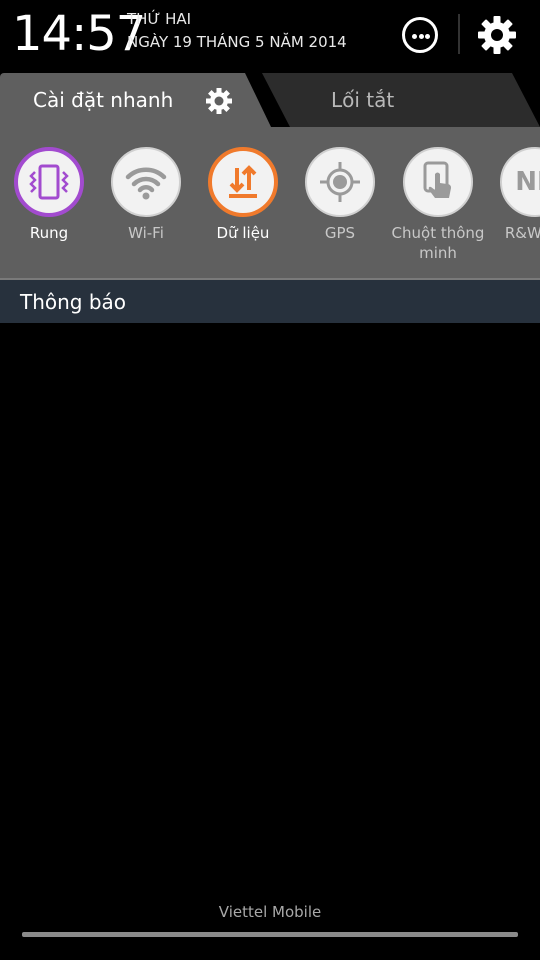 This screenshot has width=540, height=960. What do you see at coordinates (270, 912) in the screenshot?
I see `carrier-label: Viettel Mobile` at bounding box center [270, 912].